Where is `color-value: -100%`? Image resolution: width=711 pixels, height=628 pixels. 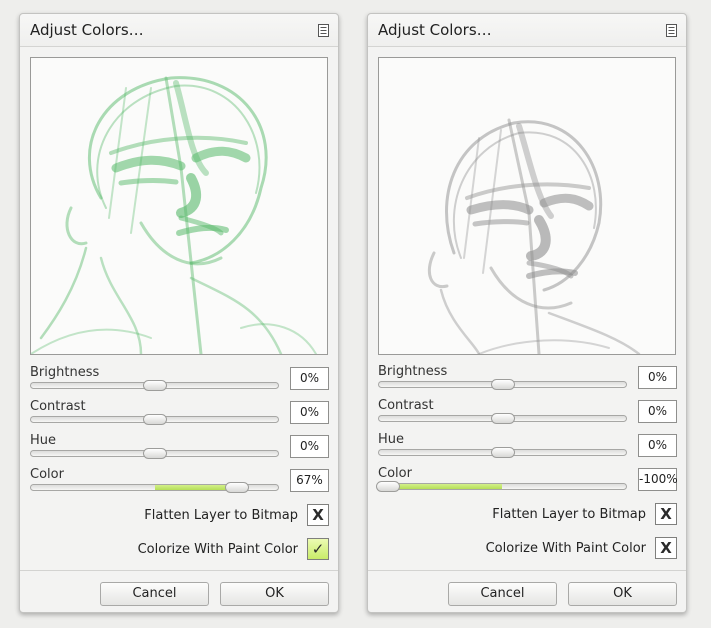
color-value: -100% is located at coordinates (658, 479).